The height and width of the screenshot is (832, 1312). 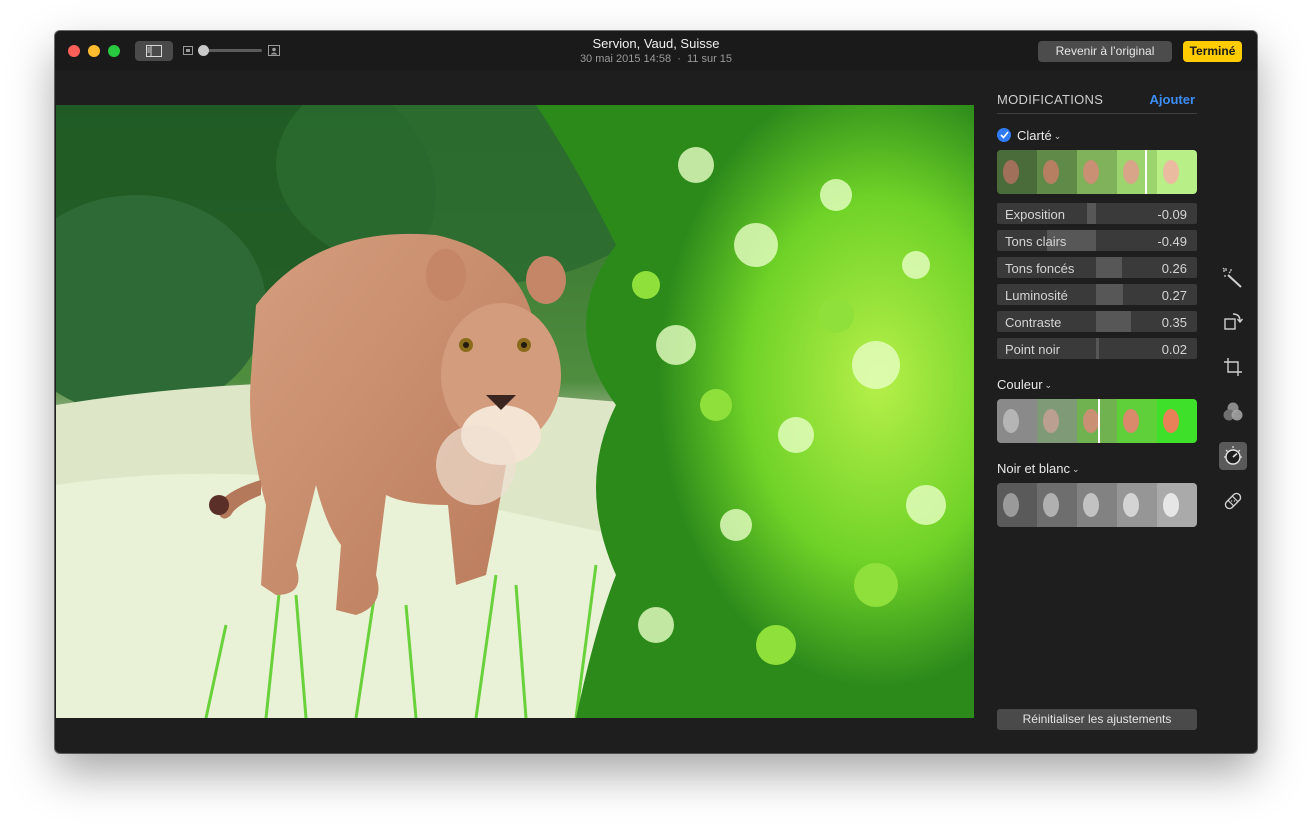 I want to click on color-label: Couleur, so click(x=1020, y=384).